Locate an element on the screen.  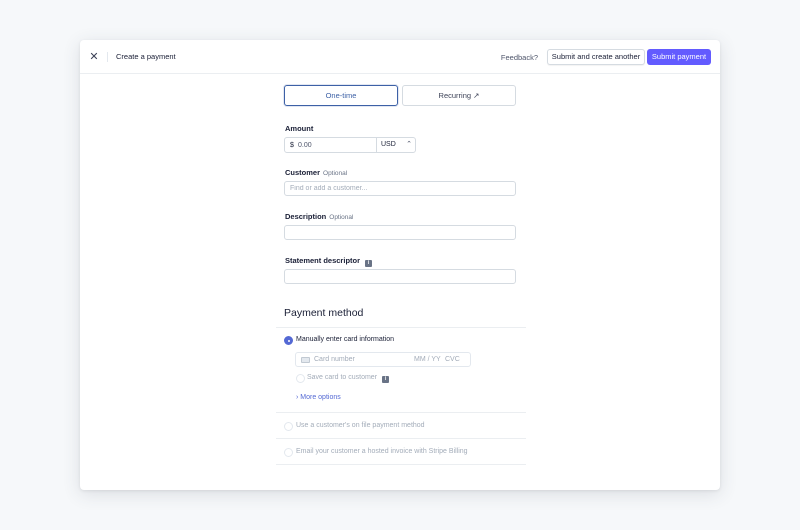
statement-descriptor-input is located at coordinates (400, 276).